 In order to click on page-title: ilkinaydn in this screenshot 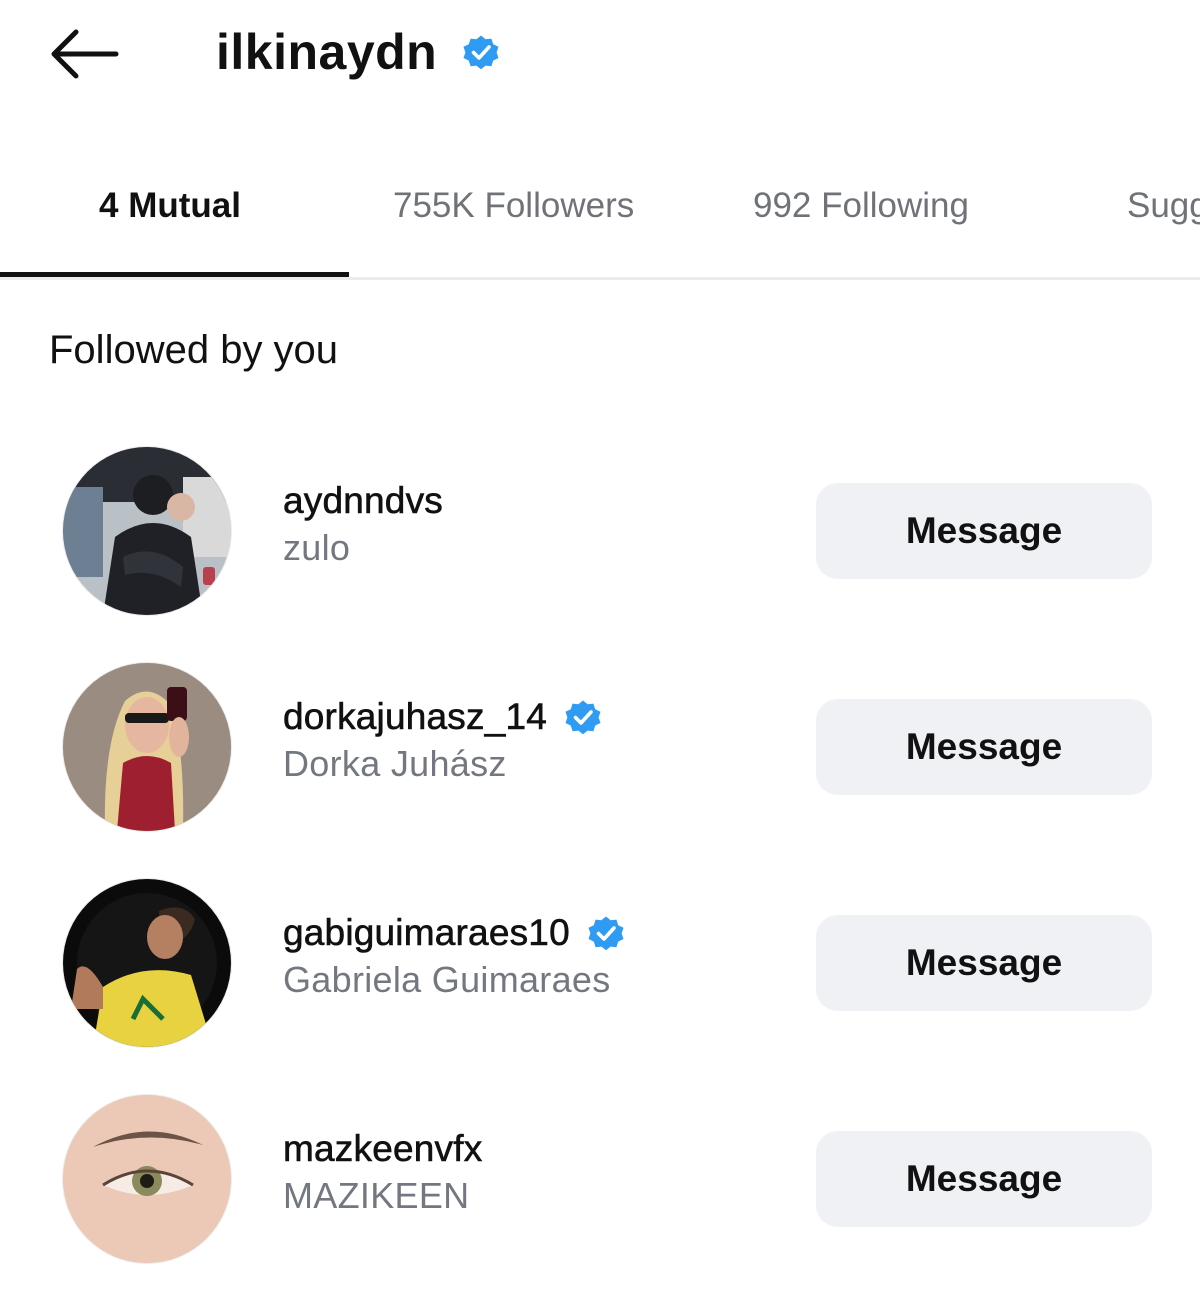, I will do `click(327, 52)`.